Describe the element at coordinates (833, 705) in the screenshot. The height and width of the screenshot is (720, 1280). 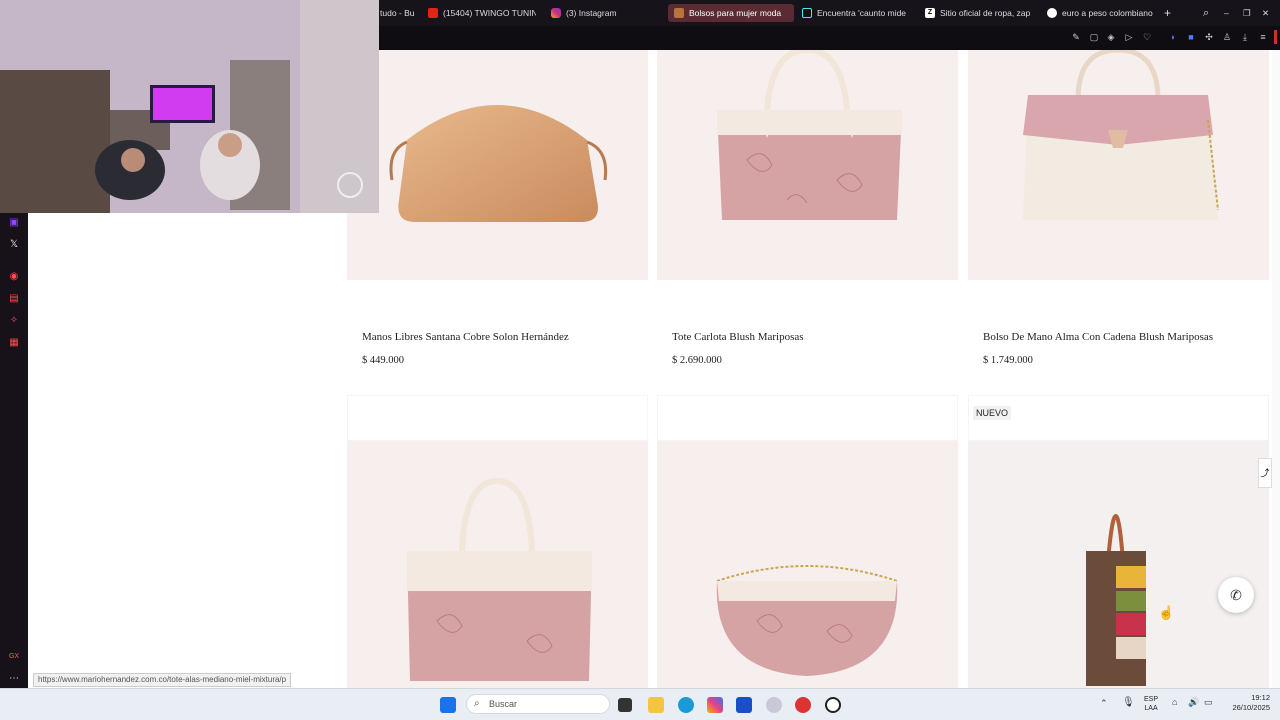
I see `chatgpt-icon` at that location.